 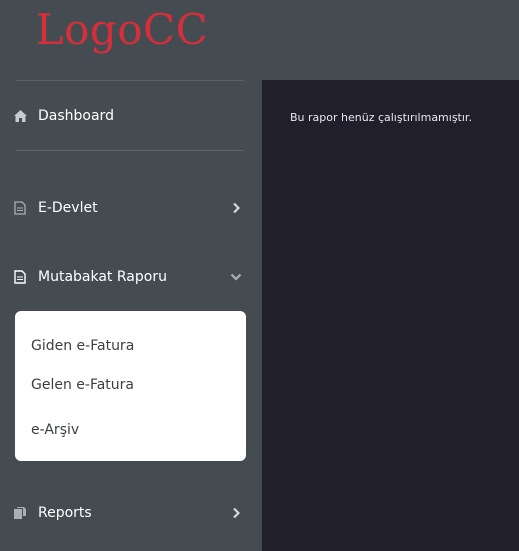 I want to click on sidebar-item-mutabakat-raporu: Mutabakat Raporu, so click(x=131, y=277).